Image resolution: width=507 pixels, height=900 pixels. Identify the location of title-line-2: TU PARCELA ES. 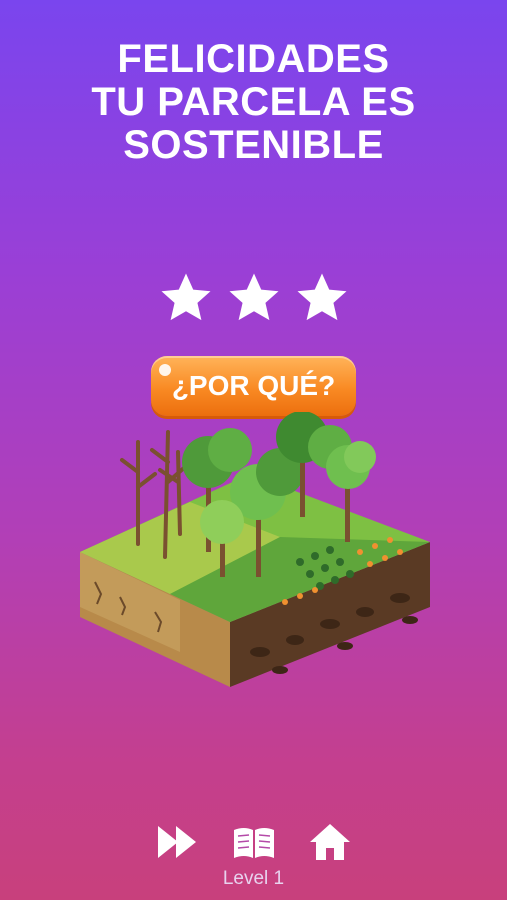
(253, 102).